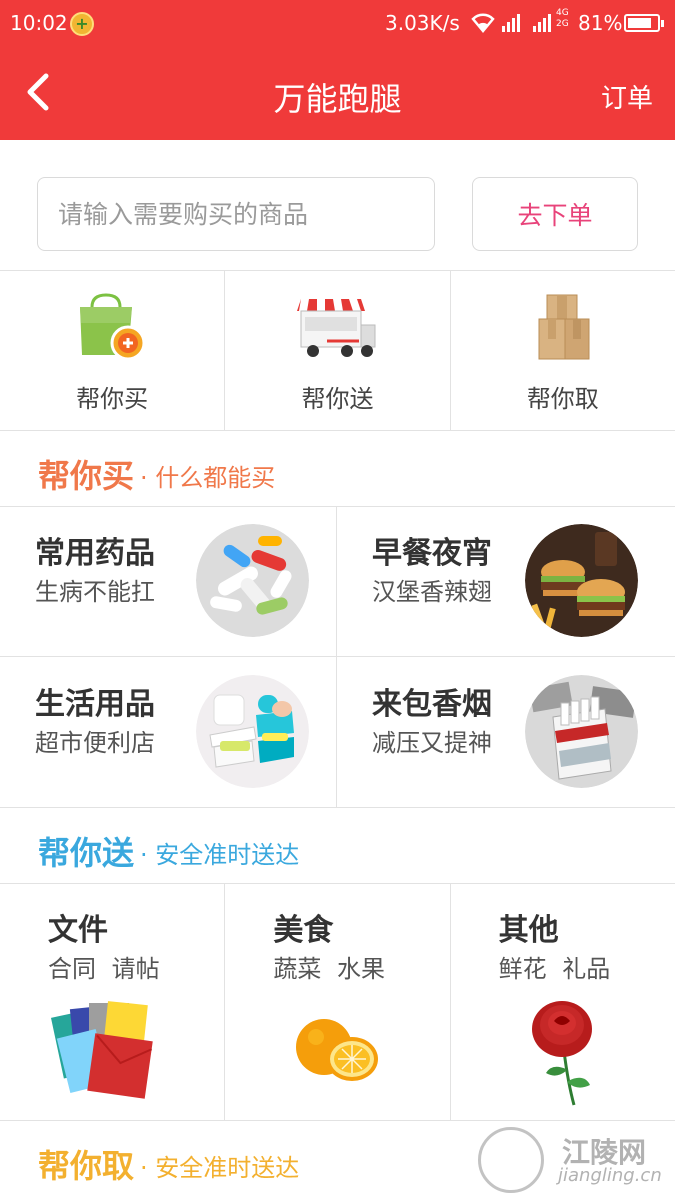 Image resolution: width=675 pixels, height=1200 pixels. I want to click on cigarettes-image, so click(581, 731).